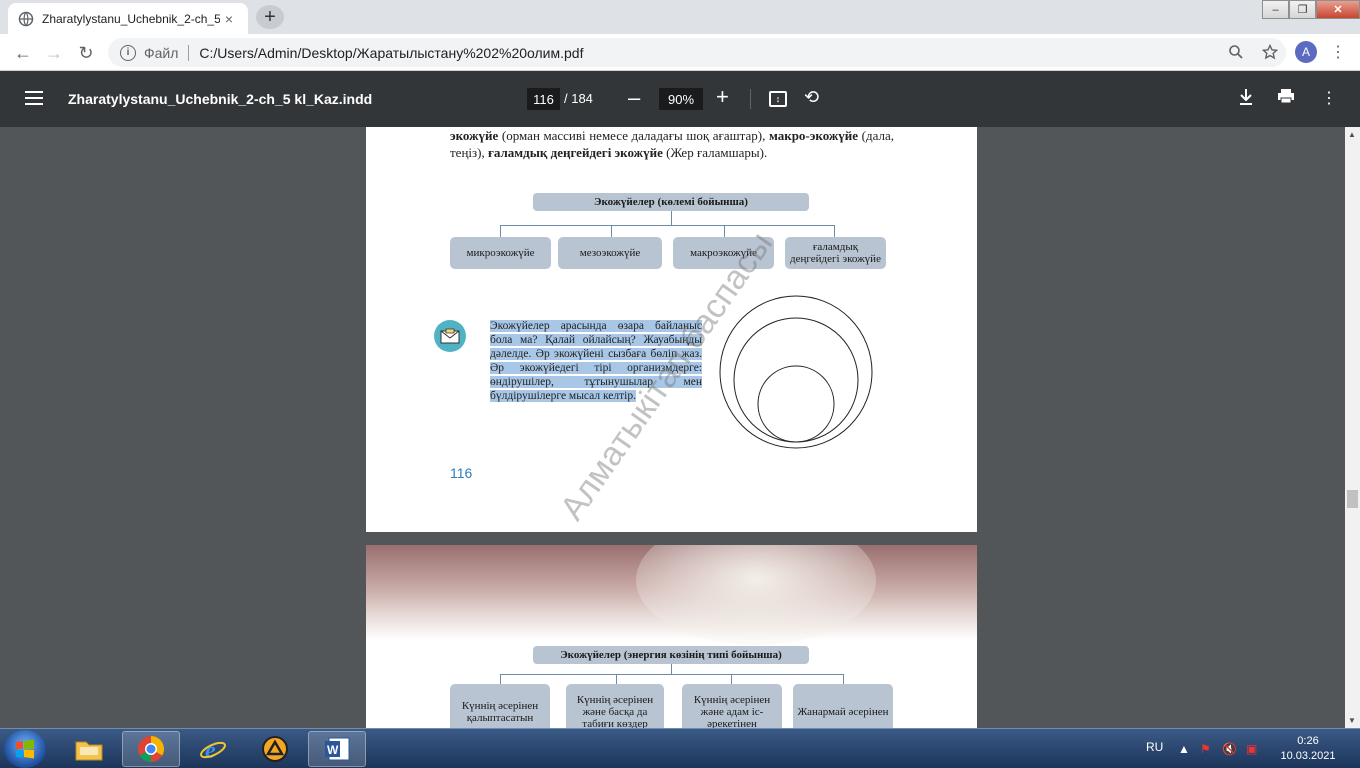 This screenshot has height=768, width=1360. Describe the element at coordinates (86, 53) in the screenshot. I see `reload-button: ↻` at that location.